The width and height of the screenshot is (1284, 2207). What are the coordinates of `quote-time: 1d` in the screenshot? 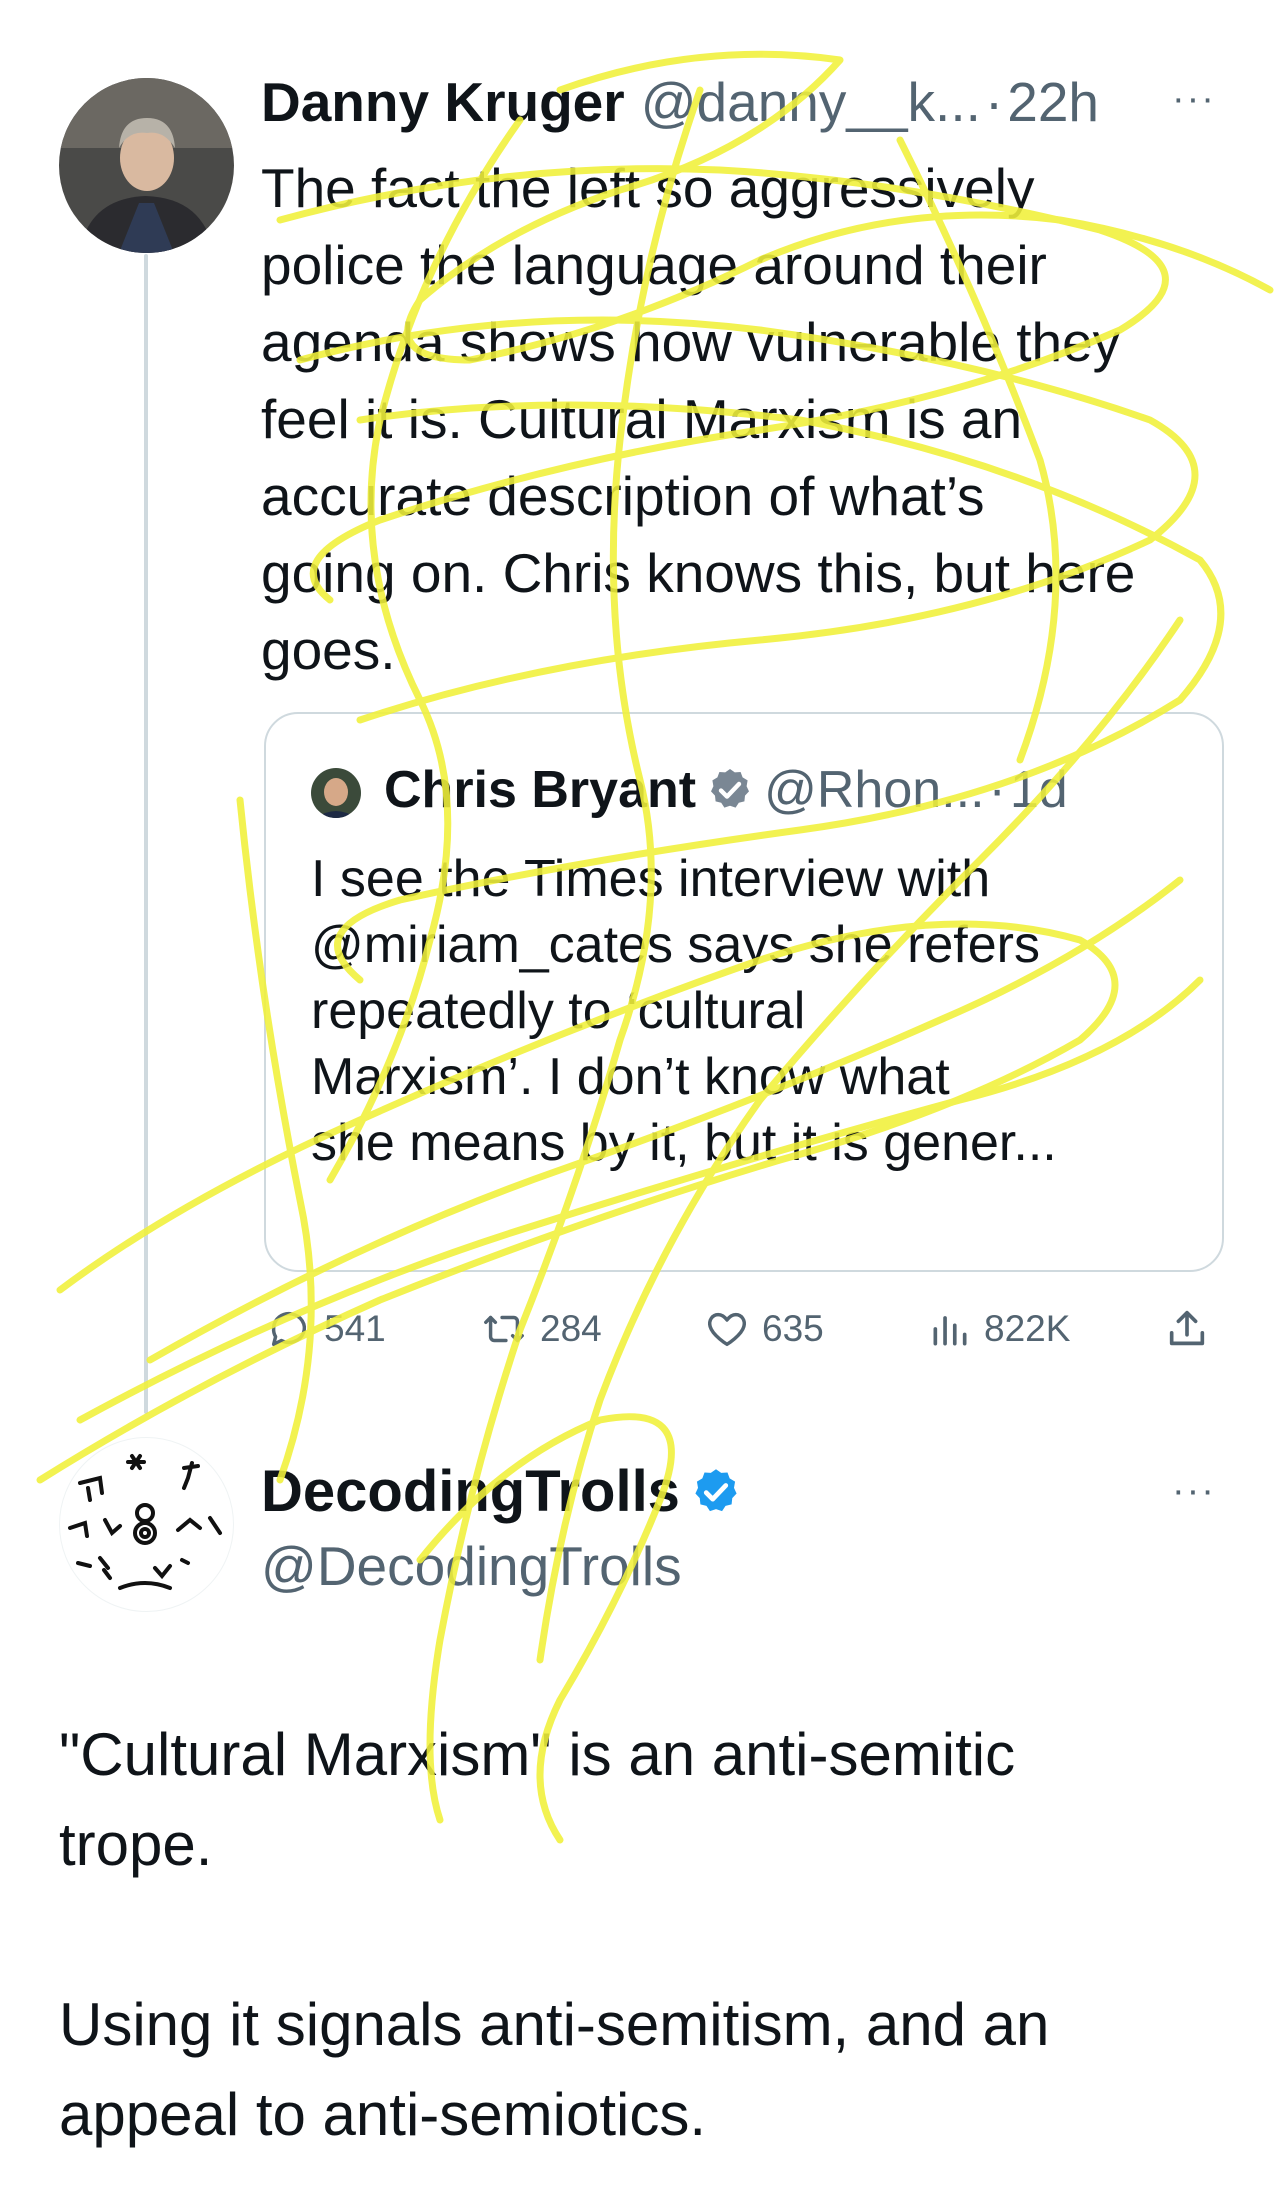 It's located at (1038, 790).